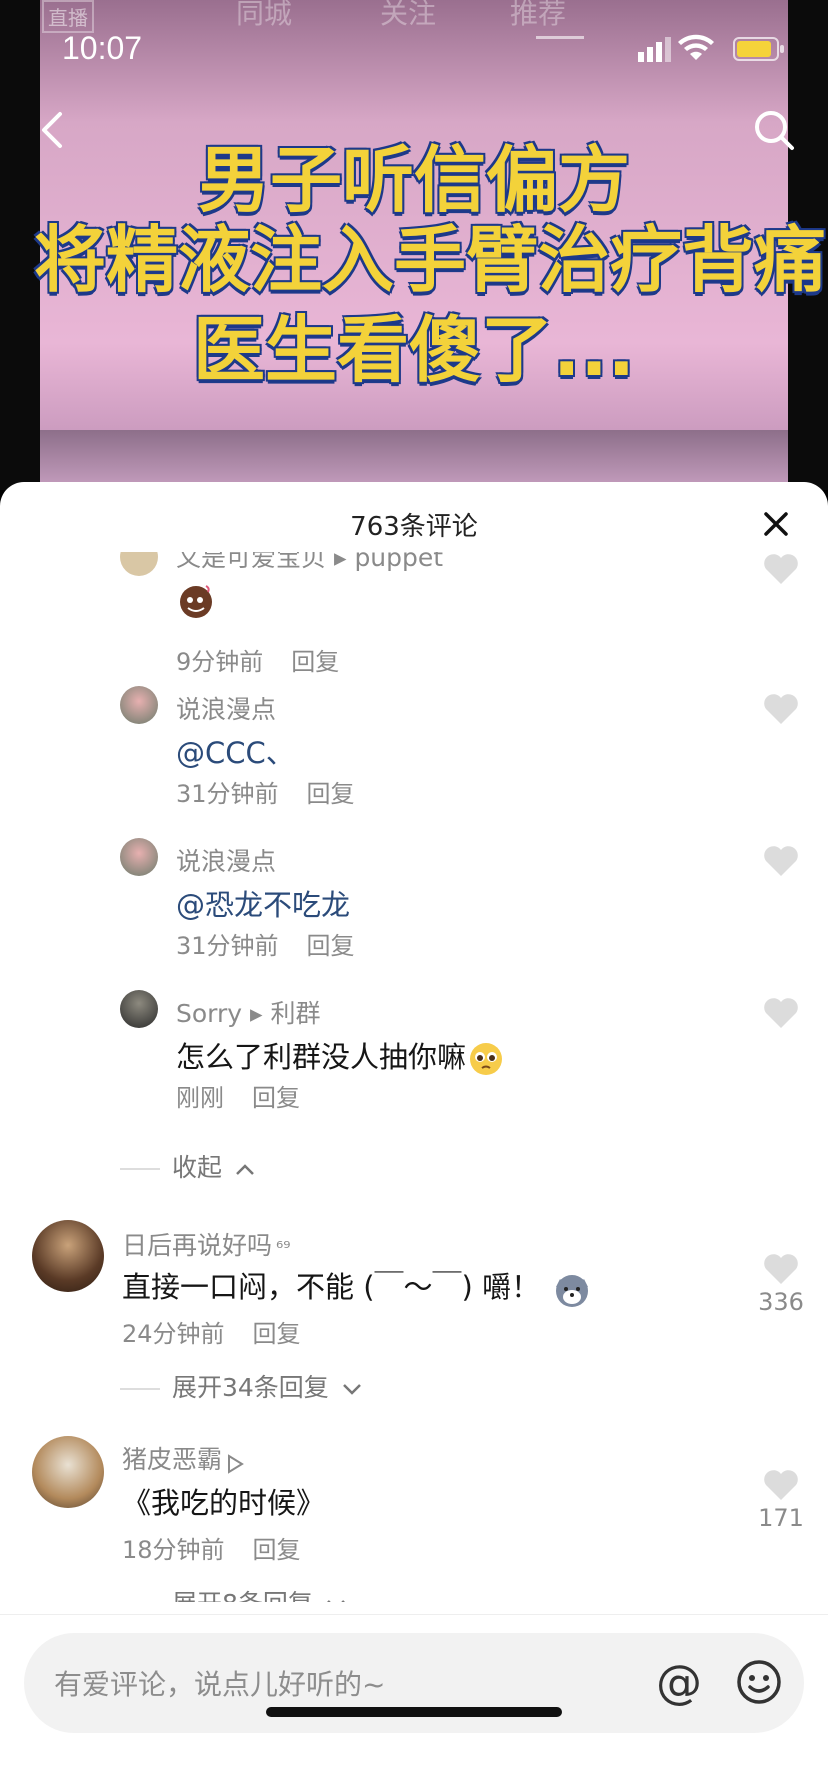  I want to click on emoji-sticker, so click(196, 600).